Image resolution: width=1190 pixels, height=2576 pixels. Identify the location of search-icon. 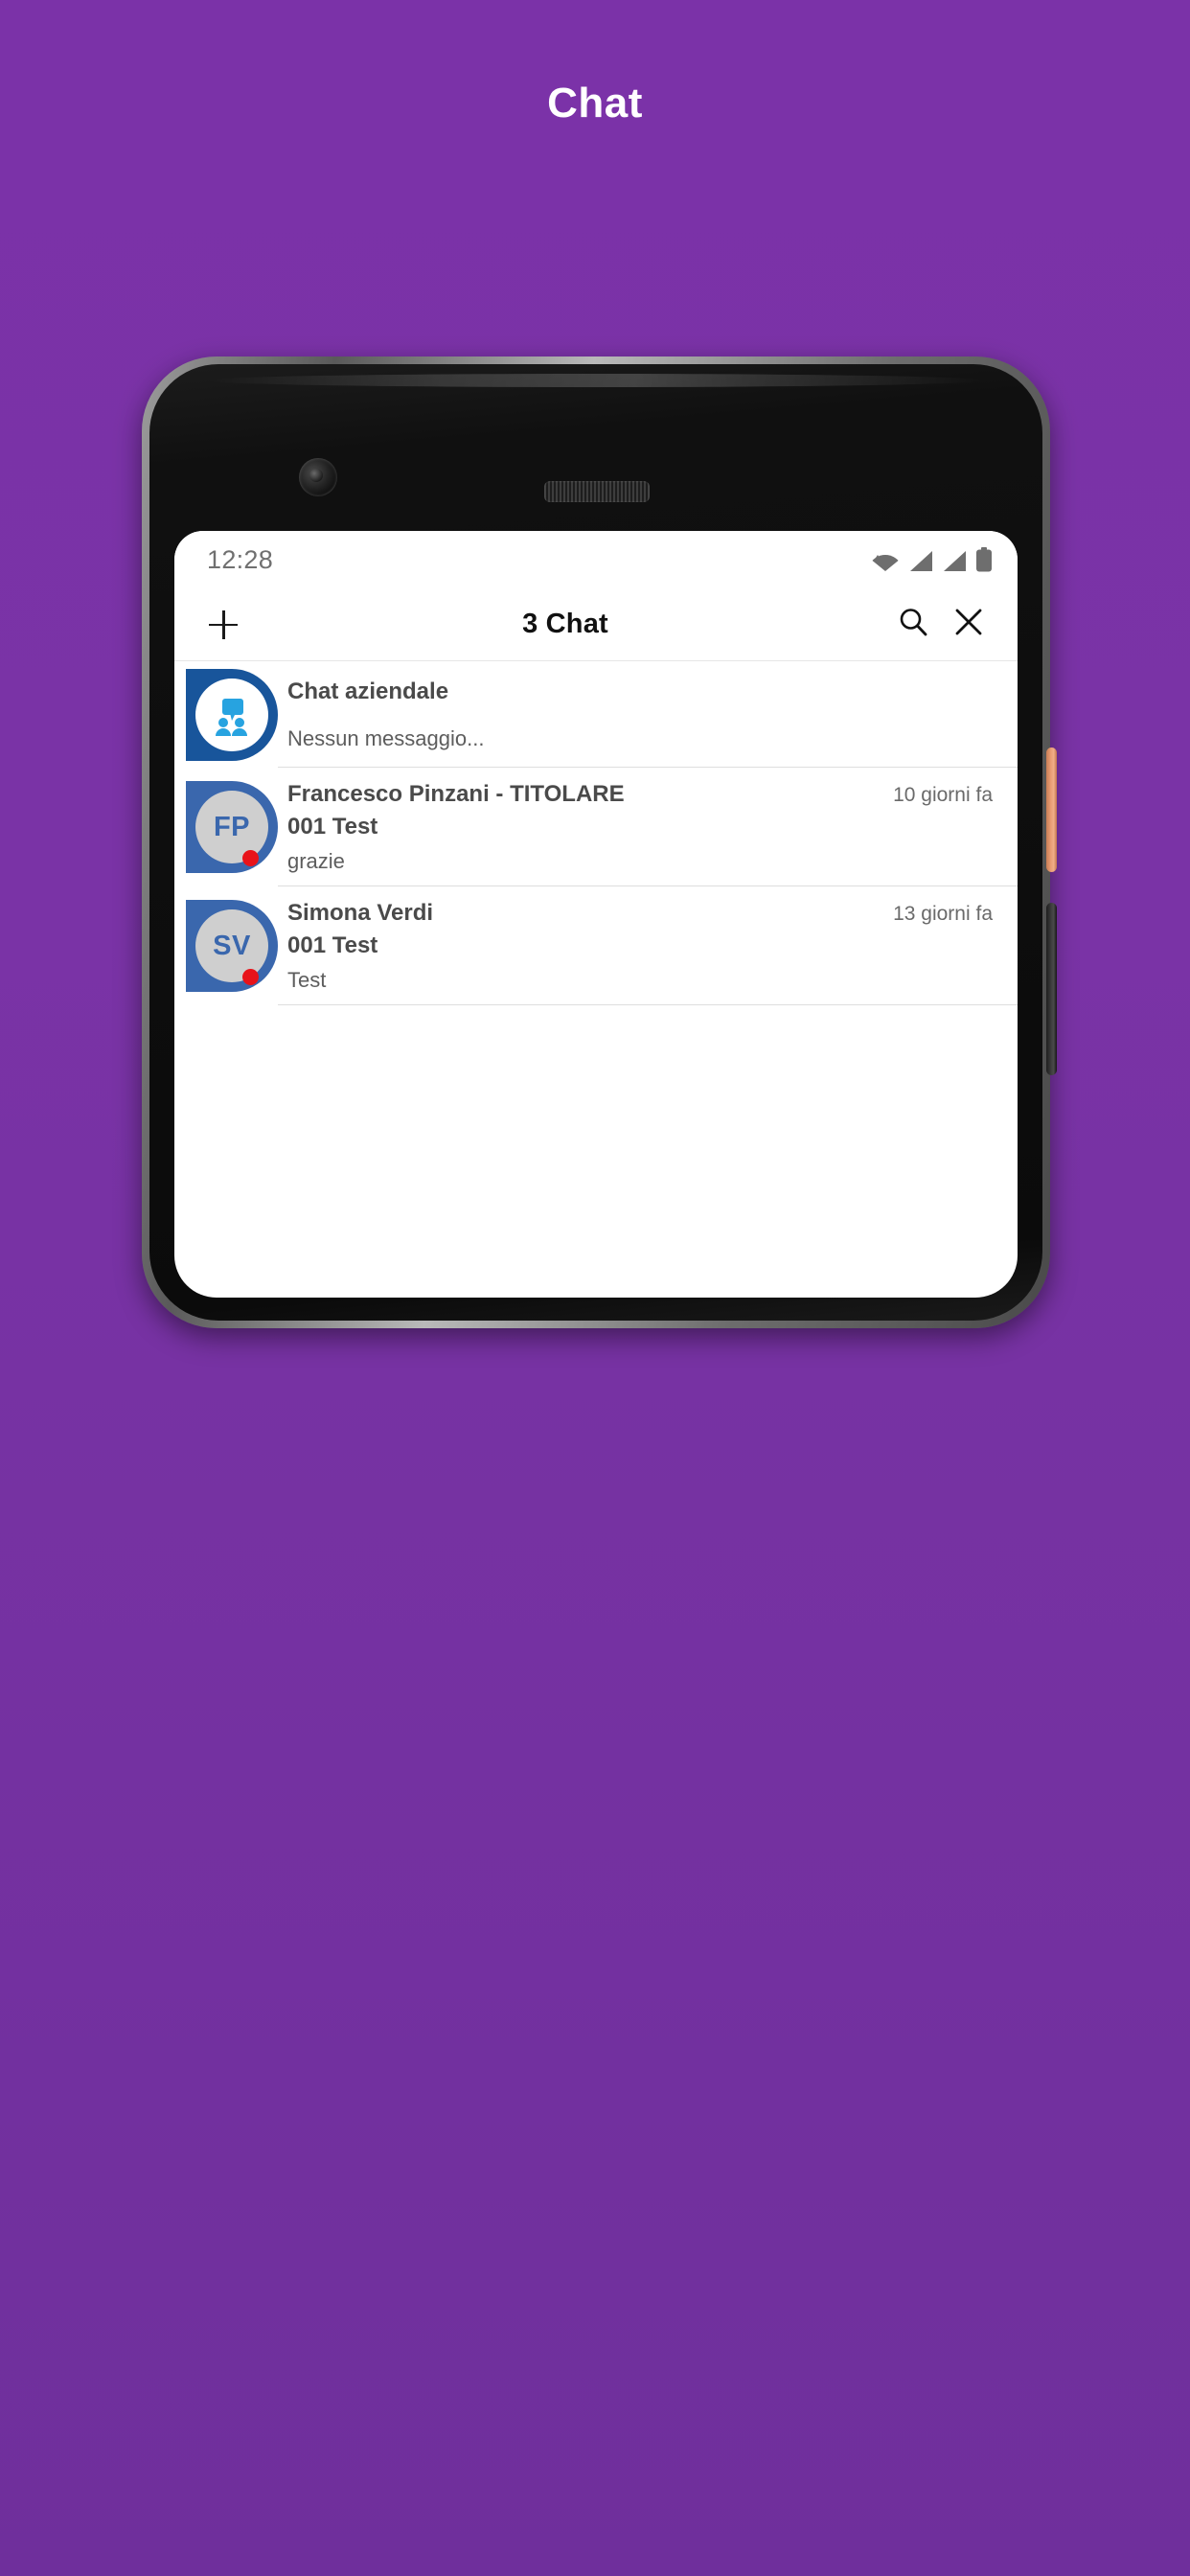
(913, 624).